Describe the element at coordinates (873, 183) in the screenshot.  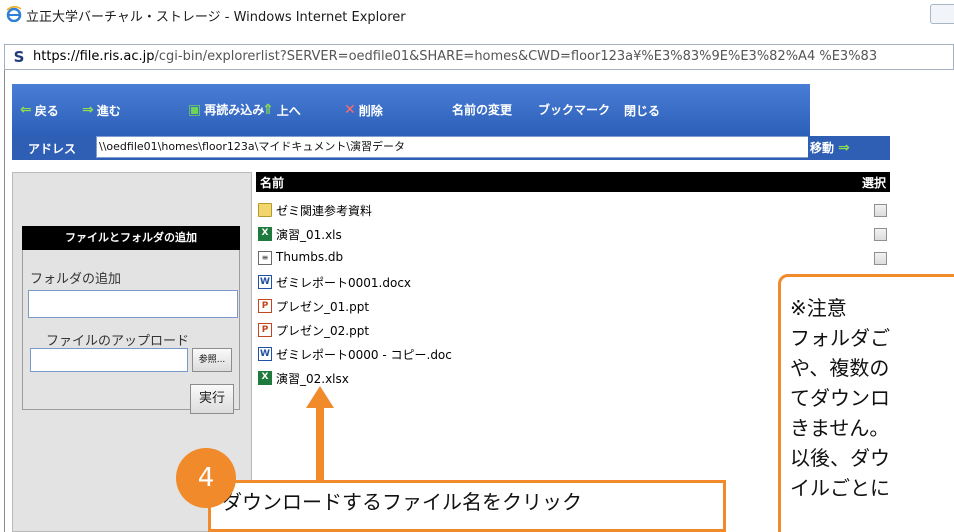
I see `select-column-header: 選択` at that location.